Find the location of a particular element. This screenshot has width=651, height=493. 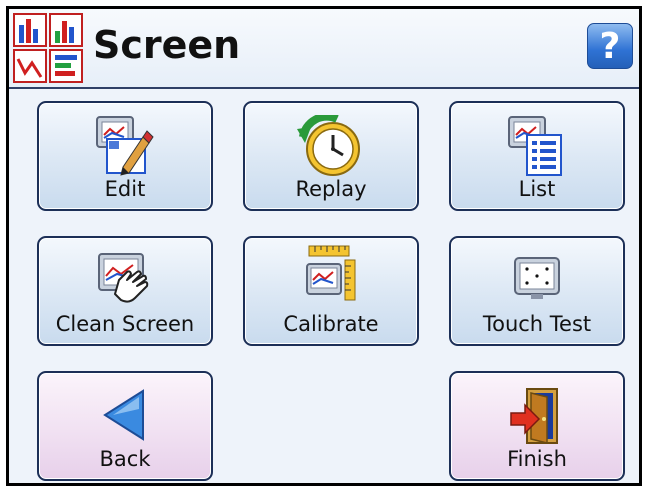

replay-button-label: Replay is located at coordinates (331, 189).